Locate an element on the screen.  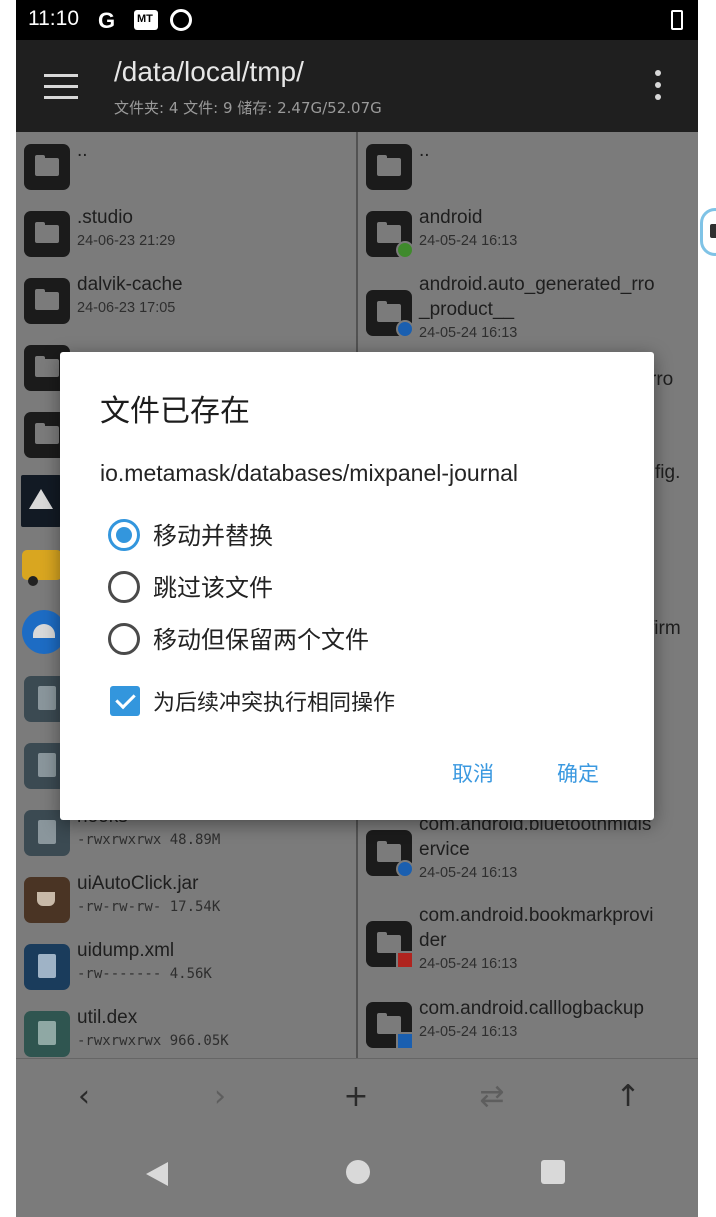
list-item: .studio 24-06-23 21:29 is located at coordinates (186, 232).